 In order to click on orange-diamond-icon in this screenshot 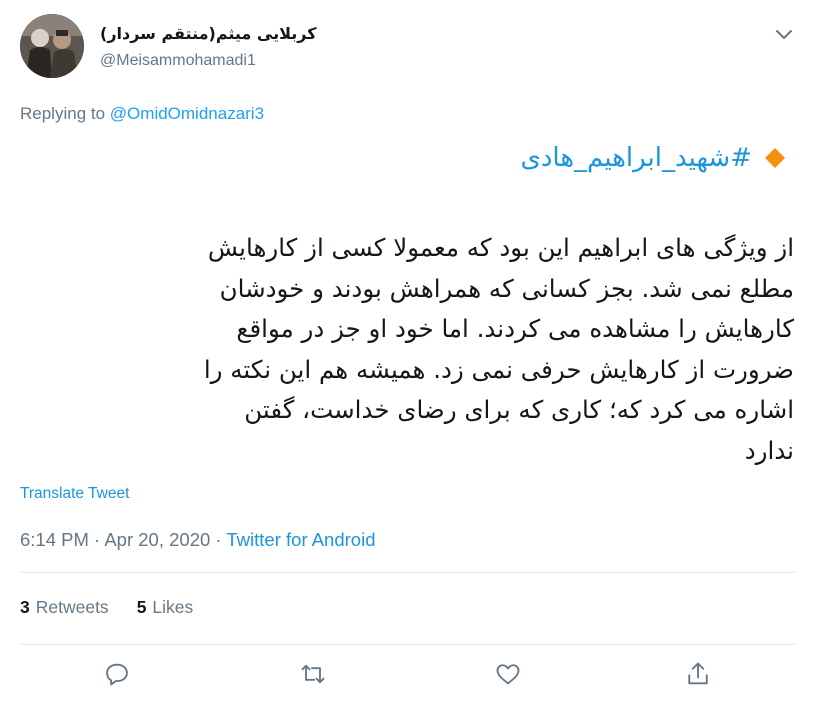, I will do `click(775, 158)`.